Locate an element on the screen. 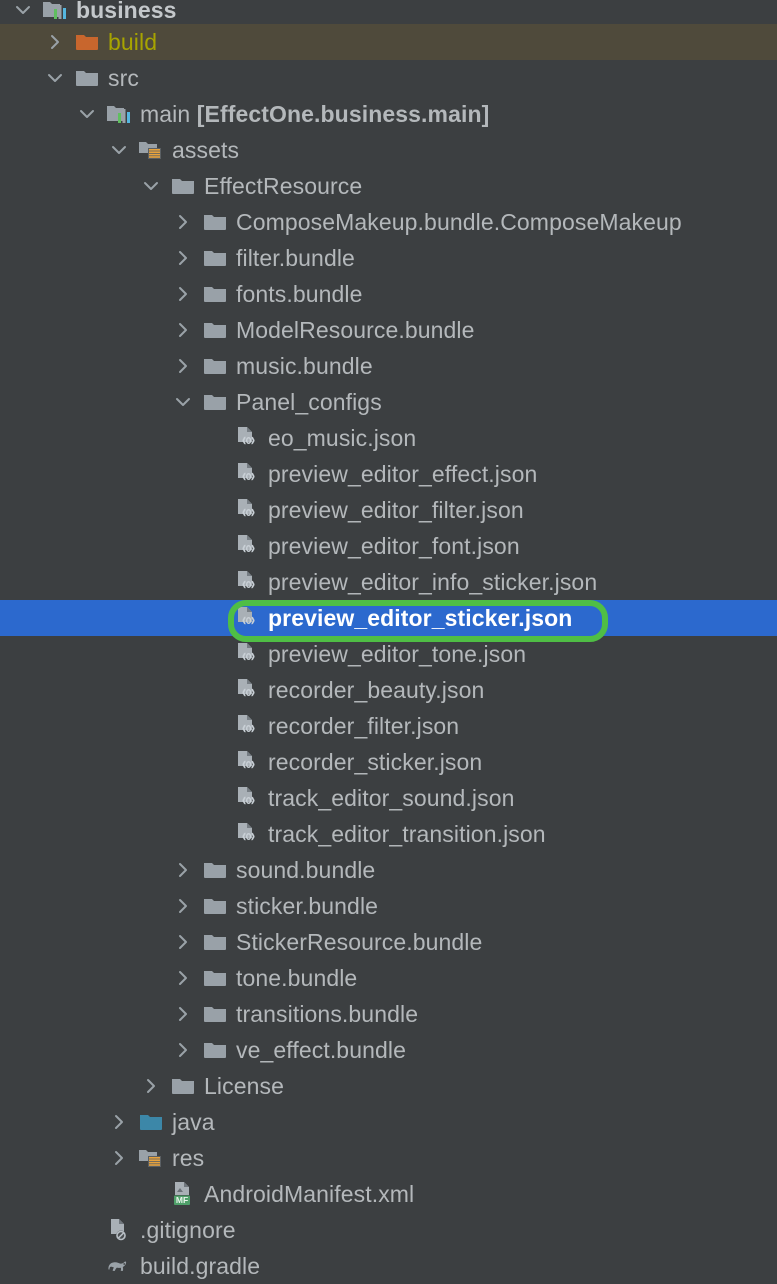 This screenshot has width=777, height=1284. tree-row: preview_editor_effect.json is located at coordinates (388, 474).